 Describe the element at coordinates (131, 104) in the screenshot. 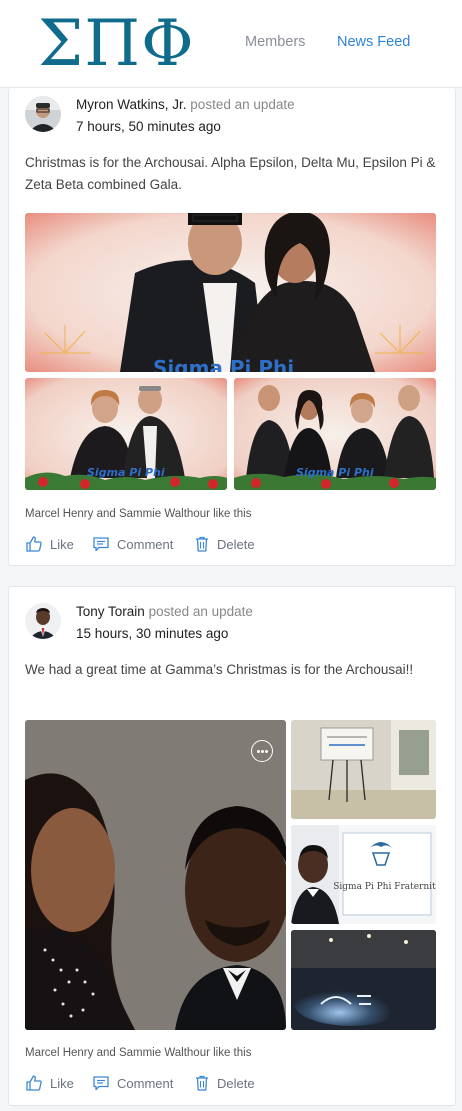

I see `post-author-name: Myron Watkins, Jr.` at that location.